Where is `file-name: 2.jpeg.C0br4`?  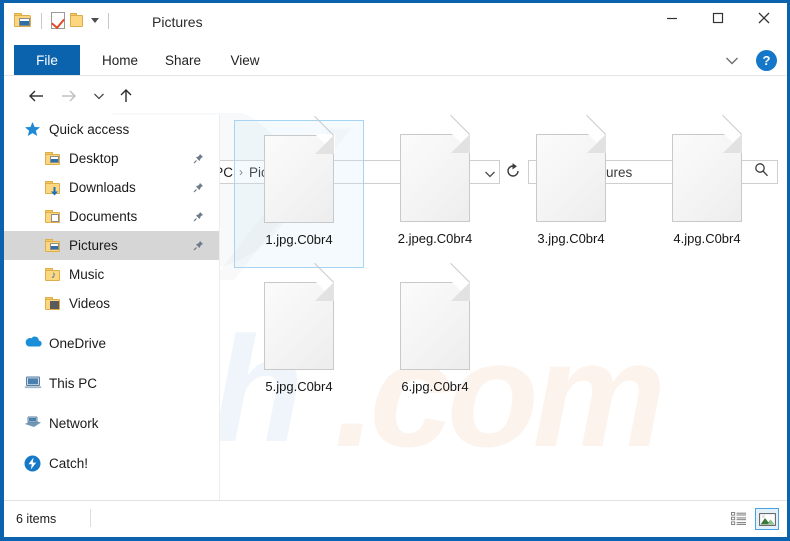 file-name: 2.jpeg.C0br4 is located at coordinates (435, 238).